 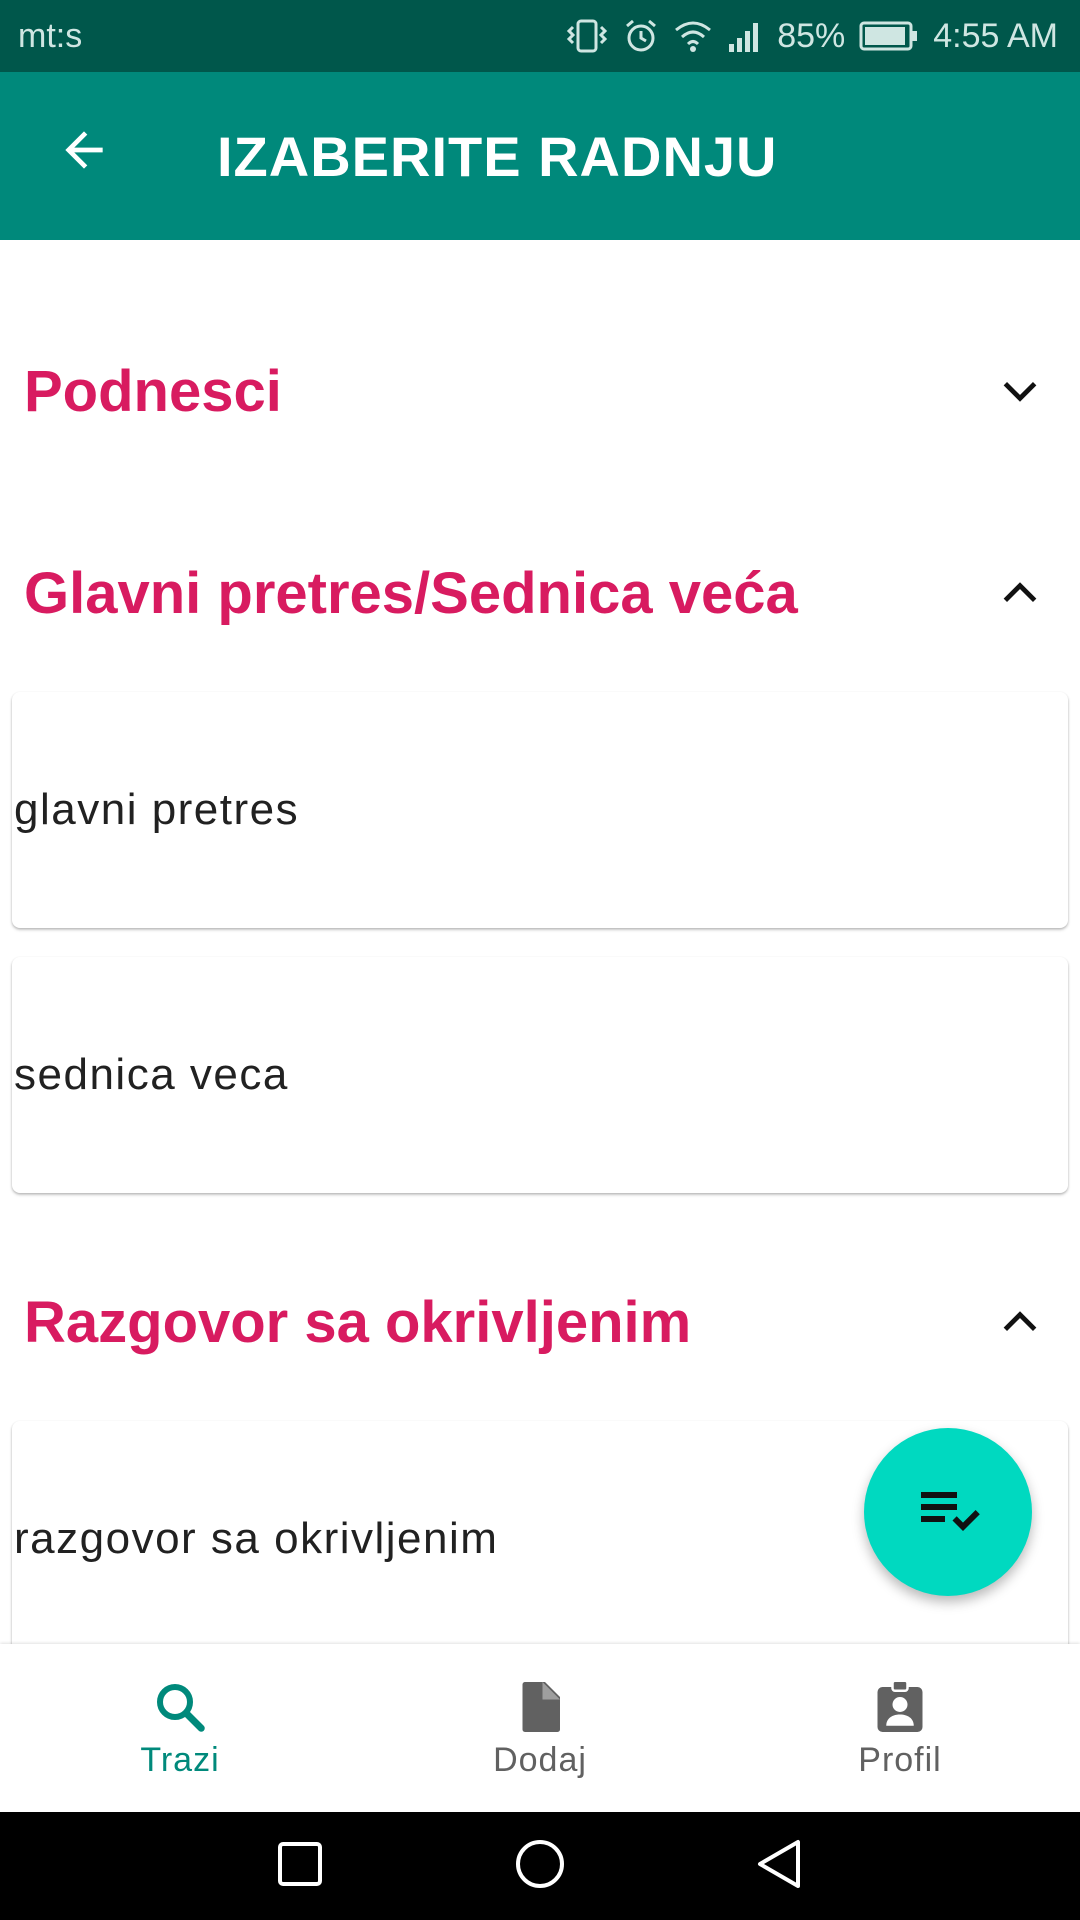 I want to click on page-title: IZABERITE RADNJU, so click(x=497, y=156).